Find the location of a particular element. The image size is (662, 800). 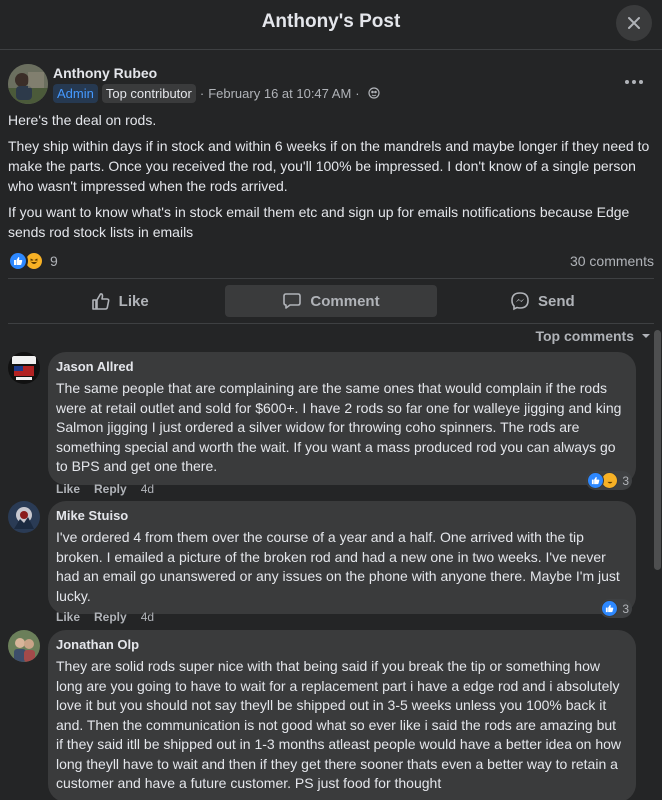

close-icon is located at coordinates (634, 23).